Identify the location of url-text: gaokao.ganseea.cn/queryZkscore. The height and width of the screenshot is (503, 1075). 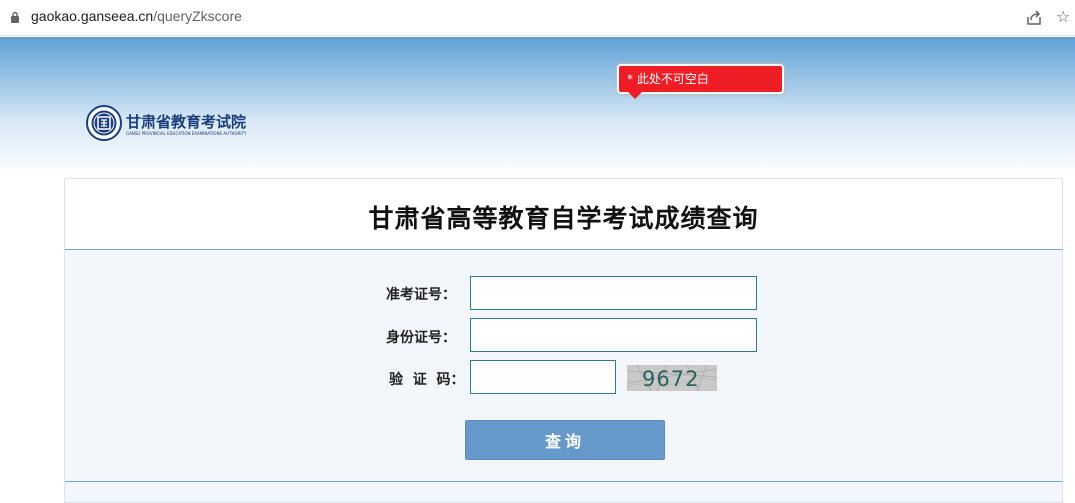
(136, 16).